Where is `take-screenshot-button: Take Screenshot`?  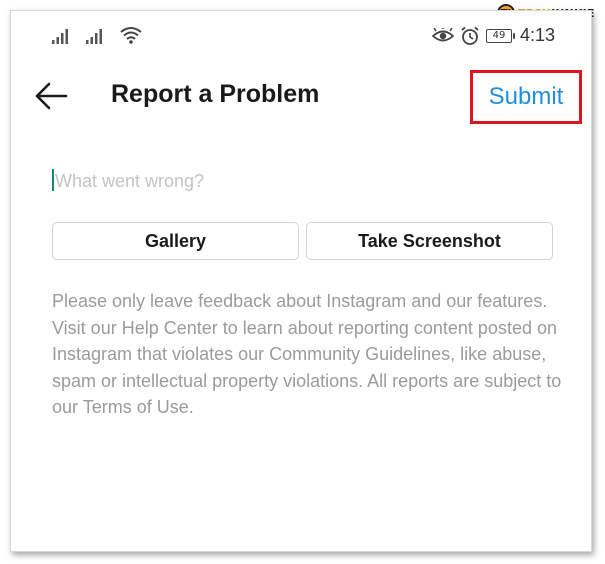
take-screenshot-button: Take Screenshot is located at coordinates (429, 241).